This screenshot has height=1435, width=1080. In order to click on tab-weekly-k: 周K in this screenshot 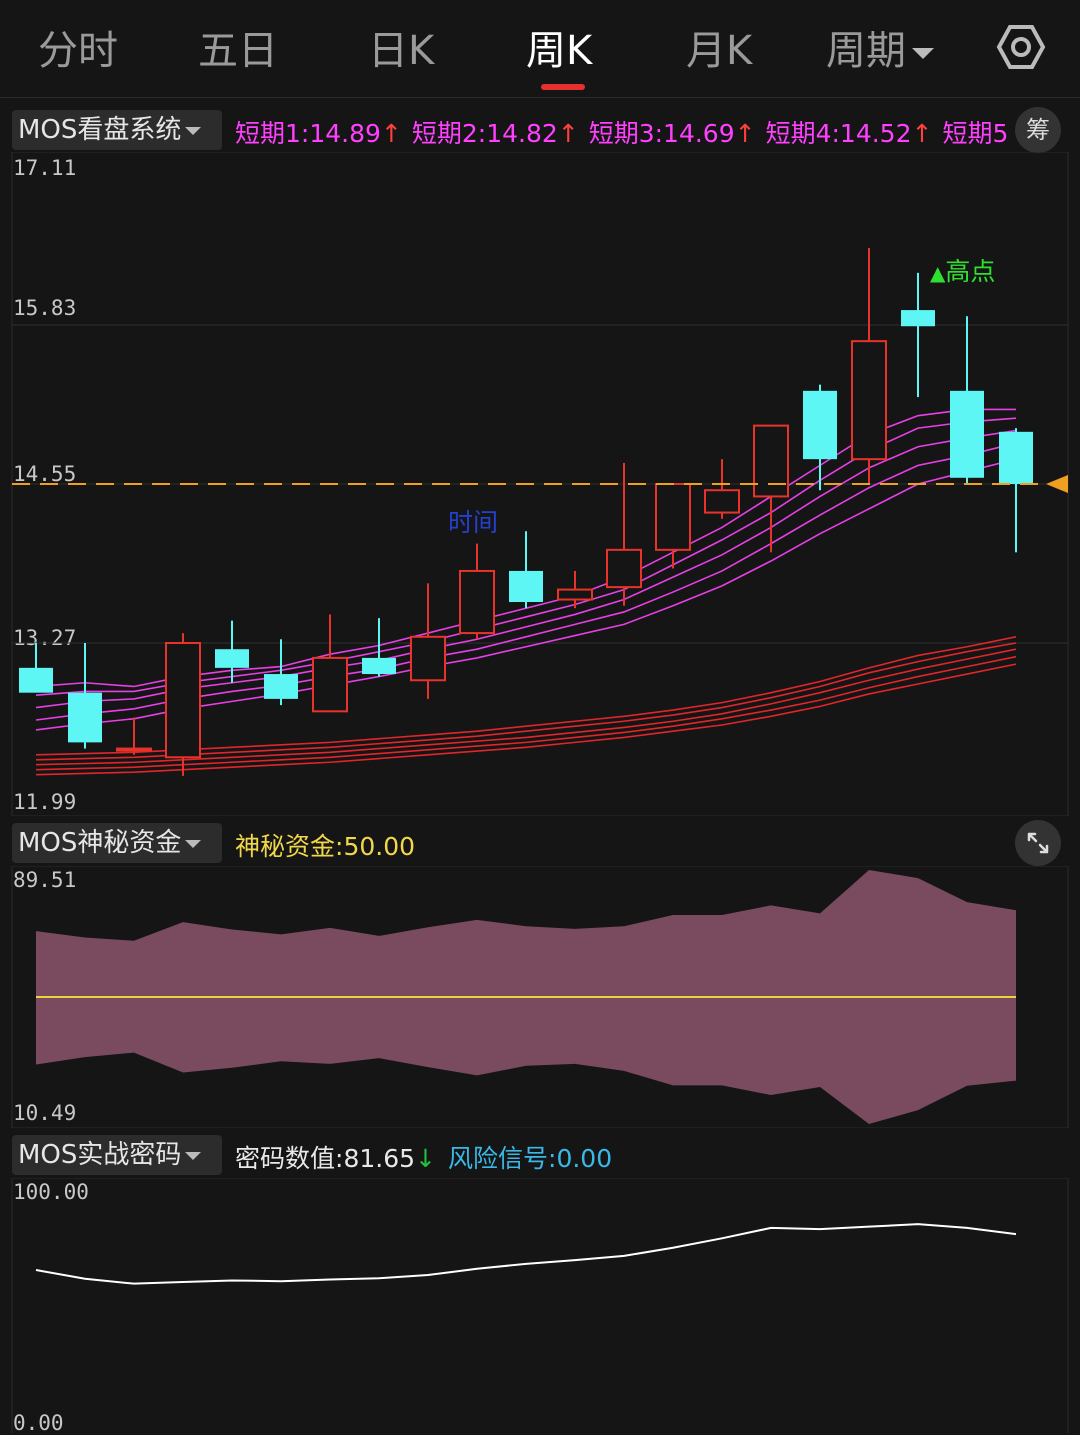, I will do `click(559, 47)`.